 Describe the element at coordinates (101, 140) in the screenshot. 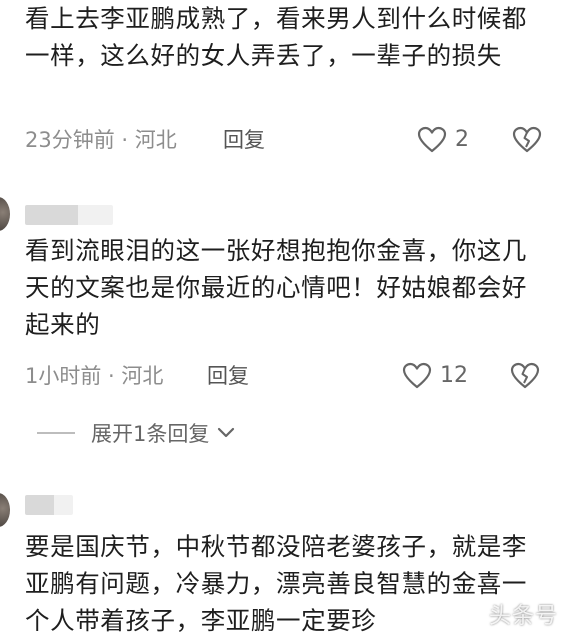

I see `comment-time-location: 23分钟前 · 河北` at that location.